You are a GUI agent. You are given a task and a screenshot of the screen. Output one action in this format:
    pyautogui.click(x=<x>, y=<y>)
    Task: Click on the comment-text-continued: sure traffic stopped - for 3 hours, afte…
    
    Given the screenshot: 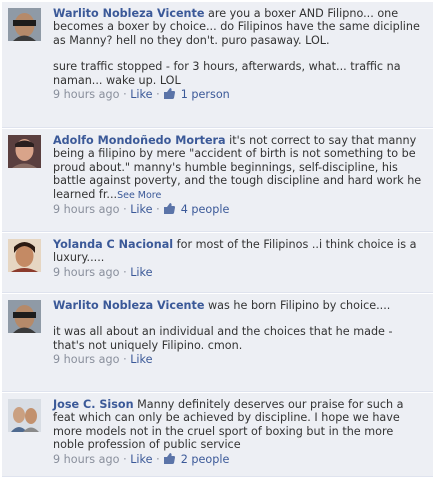 What is the action you would take?
    pyautogui.click(x=227, y=73)
    